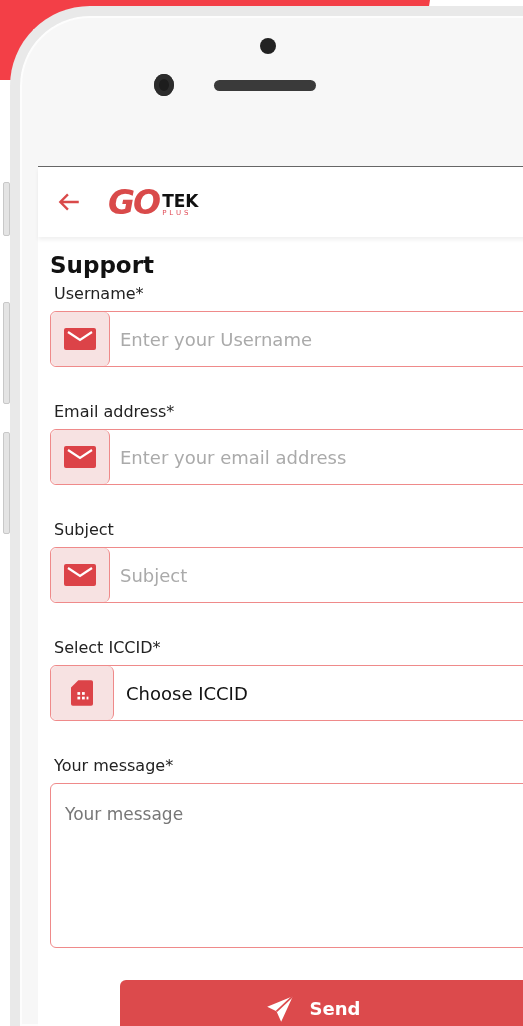 The image size is (523, 1026). Describe the element at coordinates (84, 530) in the screenshot. I see `field-label: Subject` at that location.